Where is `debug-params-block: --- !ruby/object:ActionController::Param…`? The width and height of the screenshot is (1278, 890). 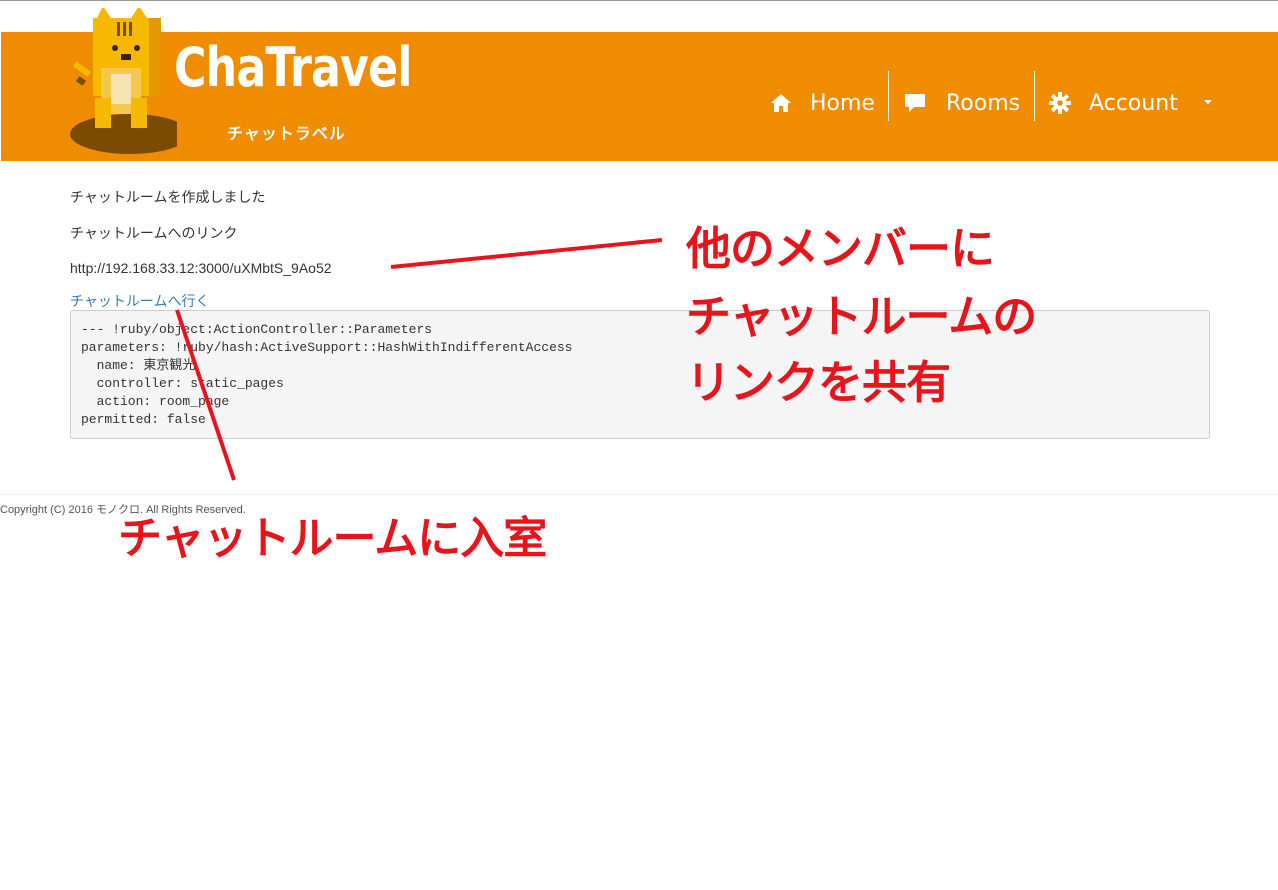 debug-params-block: --- !ruby/object:ActionController::Param… is located at coordinates (640, 374).